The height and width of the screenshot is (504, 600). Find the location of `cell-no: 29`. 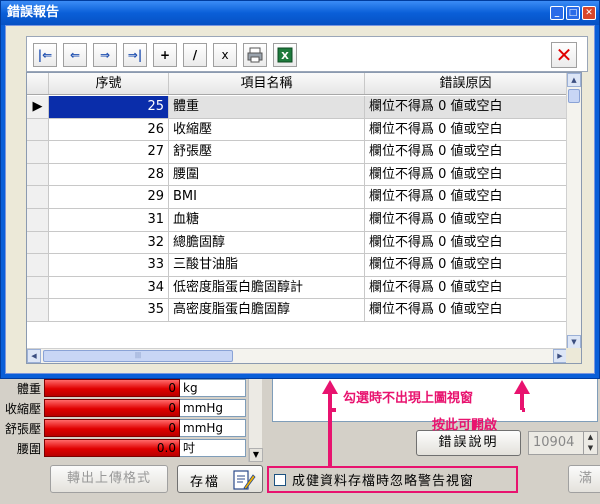

cell-no: 29 is located at coordinates (109, 197).